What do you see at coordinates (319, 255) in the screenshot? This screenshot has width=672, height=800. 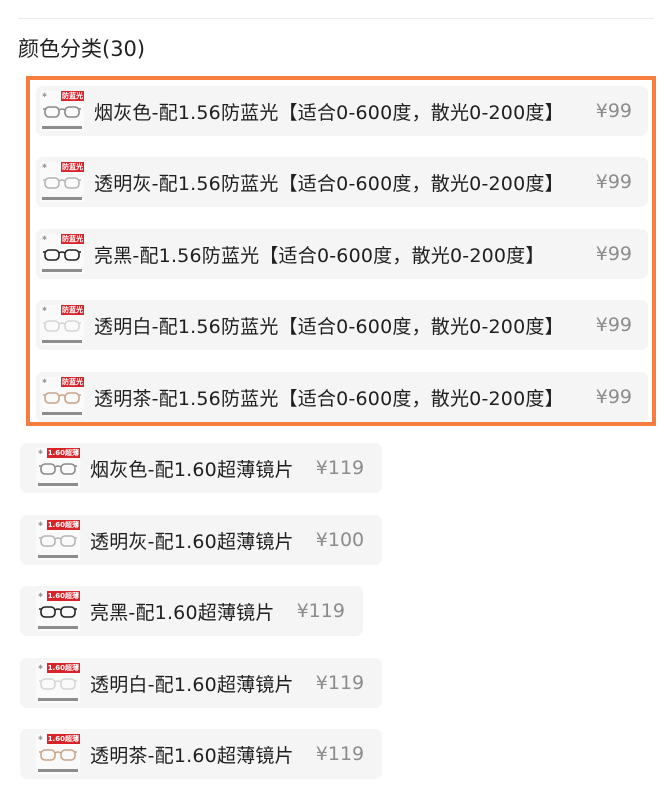 I see `option-label: 亮黑-配1.56防蓝光【适合0-600度，散光0-200度】` at bounding box center [319, 255].